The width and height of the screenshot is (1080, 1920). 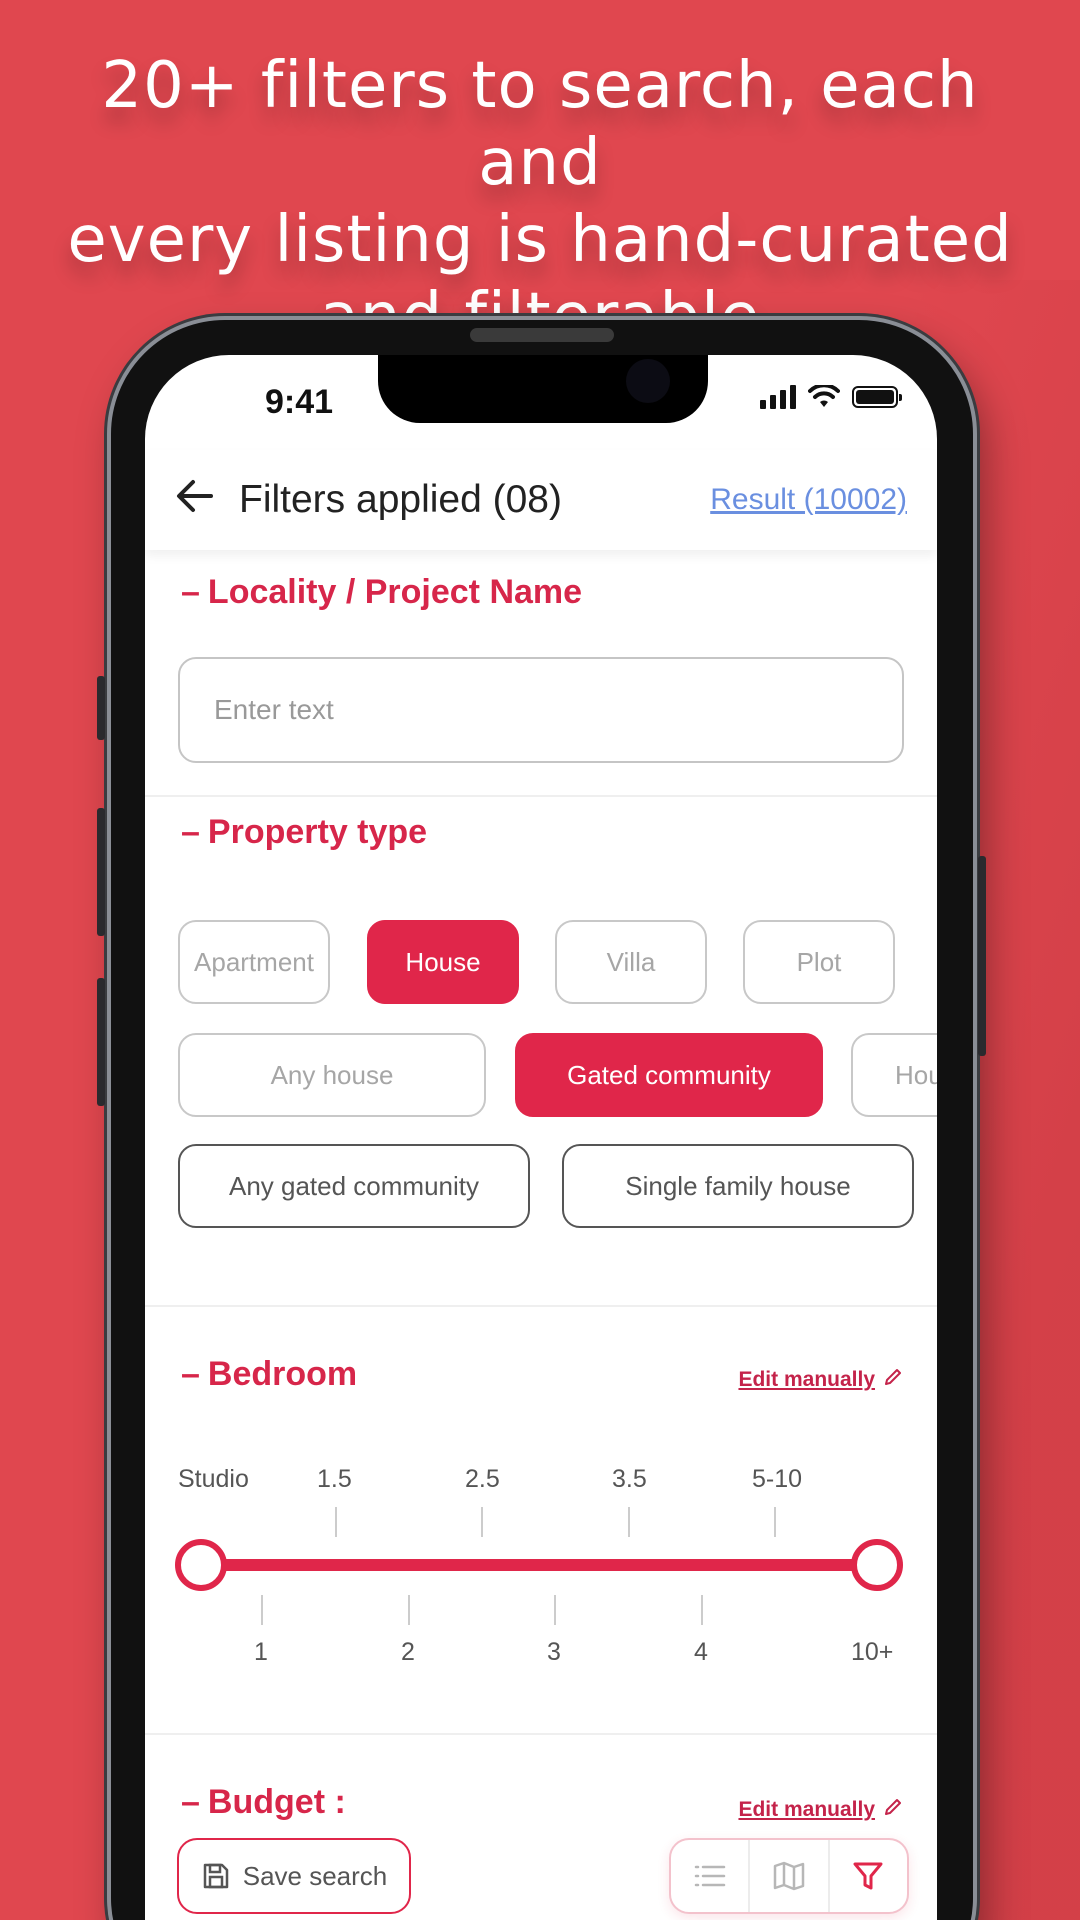 I want to click on phone-volume-down, so click(x=101, y=1042).